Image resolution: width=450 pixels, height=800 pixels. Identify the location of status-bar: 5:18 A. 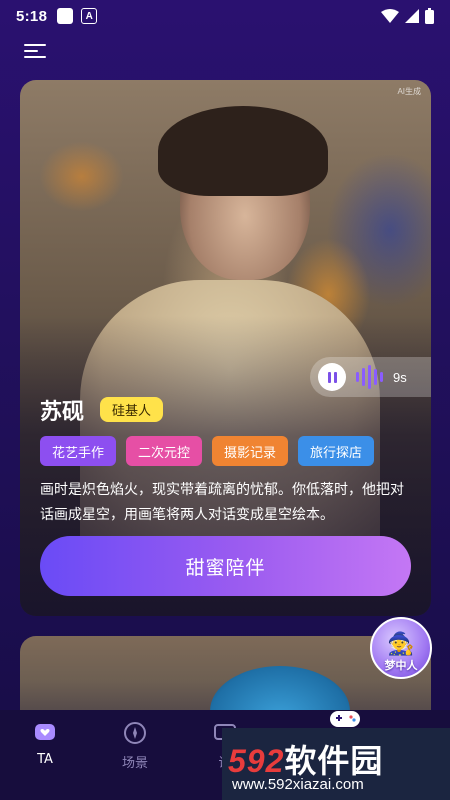
(225, 16).